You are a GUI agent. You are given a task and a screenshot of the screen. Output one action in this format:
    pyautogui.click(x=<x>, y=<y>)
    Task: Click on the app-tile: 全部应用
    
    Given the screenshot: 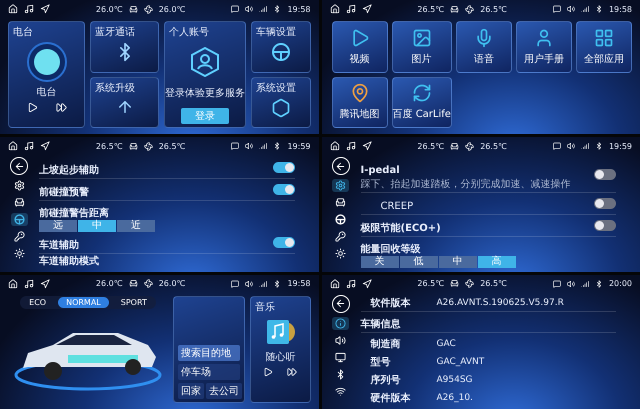 What is the action you would take?
    pyautogui.click(x=604, y=47)
    